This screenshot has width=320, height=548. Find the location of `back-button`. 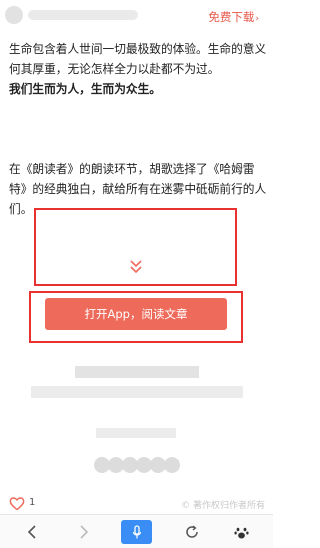

back-button is located at coordinates (32, 531).